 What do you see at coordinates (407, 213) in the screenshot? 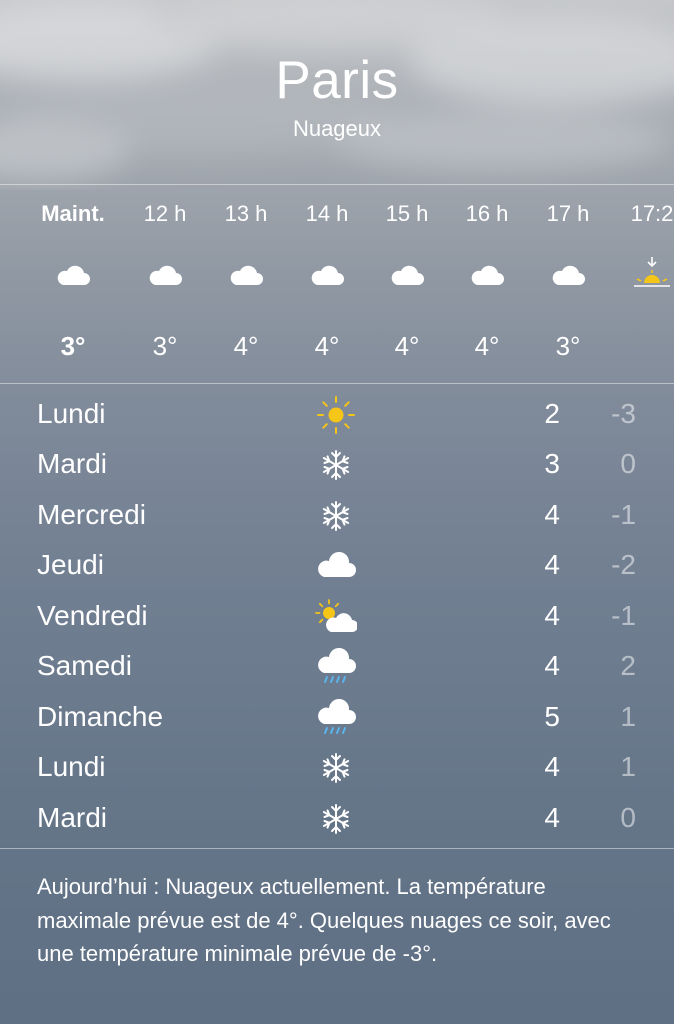
I see `hour-time: 15 h` at bounding box center [407, 213].